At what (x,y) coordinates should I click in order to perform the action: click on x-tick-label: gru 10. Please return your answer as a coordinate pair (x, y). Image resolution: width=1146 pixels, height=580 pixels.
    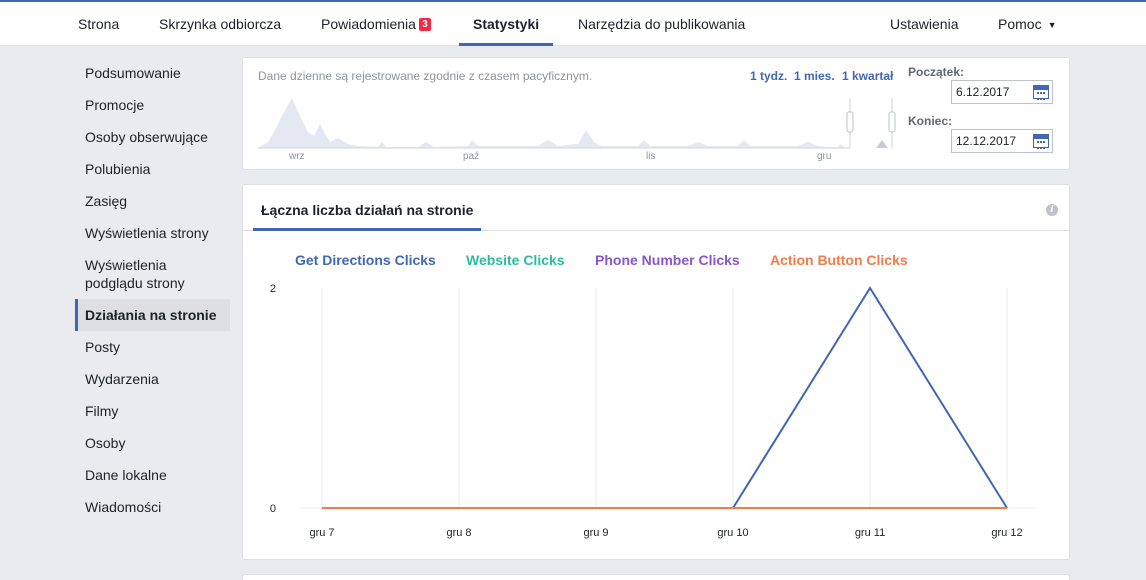
    Looking at the image, I should click on (732, 533).